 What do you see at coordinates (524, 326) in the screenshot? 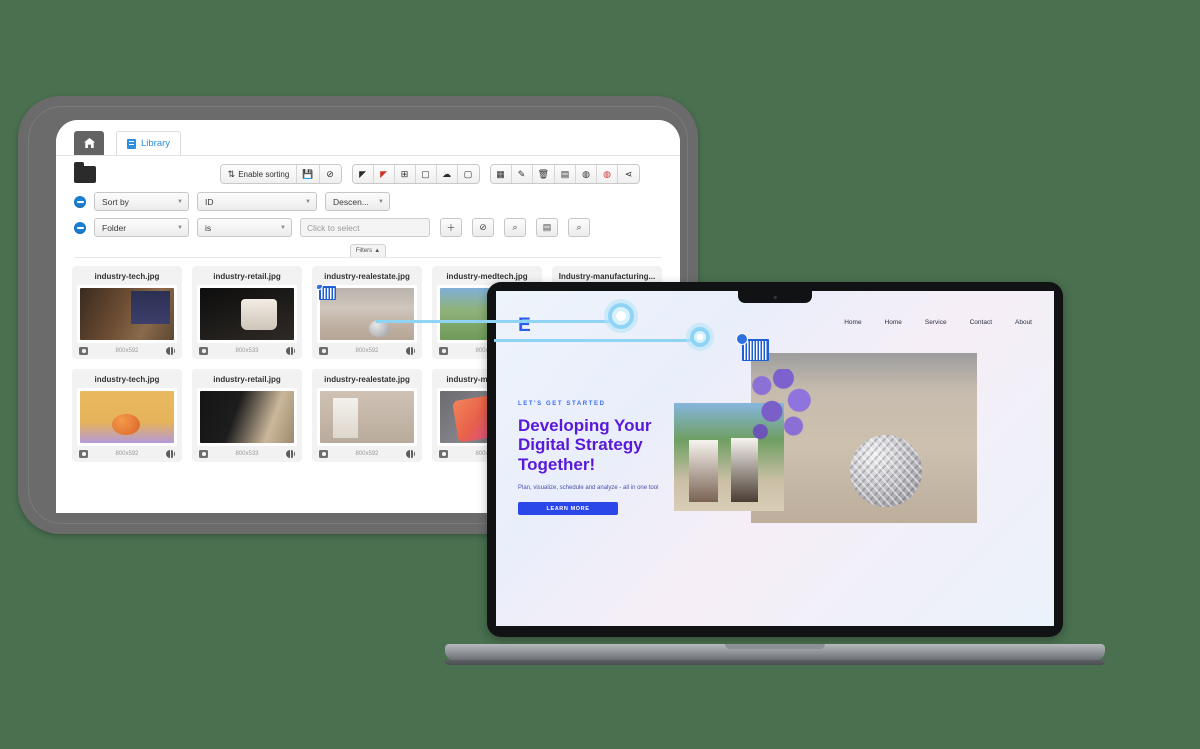
I see `site-logo: Ǝ` at bounding box center [524, 326].